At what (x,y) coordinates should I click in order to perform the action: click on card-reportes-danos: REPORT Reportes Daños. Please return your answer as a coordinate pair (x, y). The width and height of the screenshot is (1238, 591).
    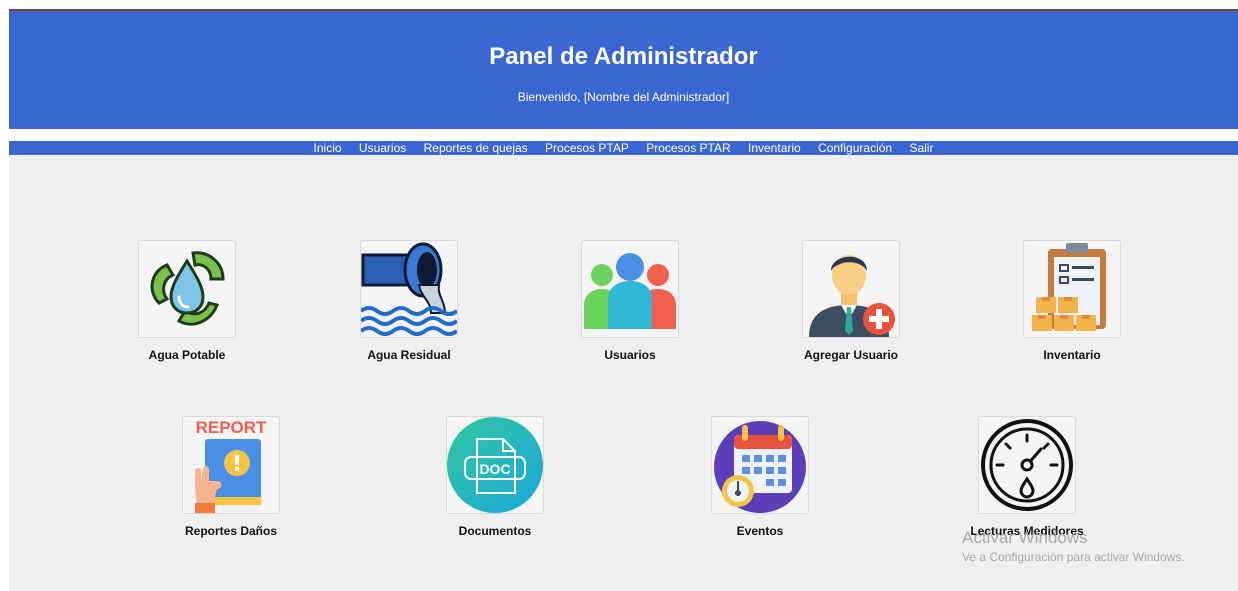
    Looking at the image, I should click on (231, 477).